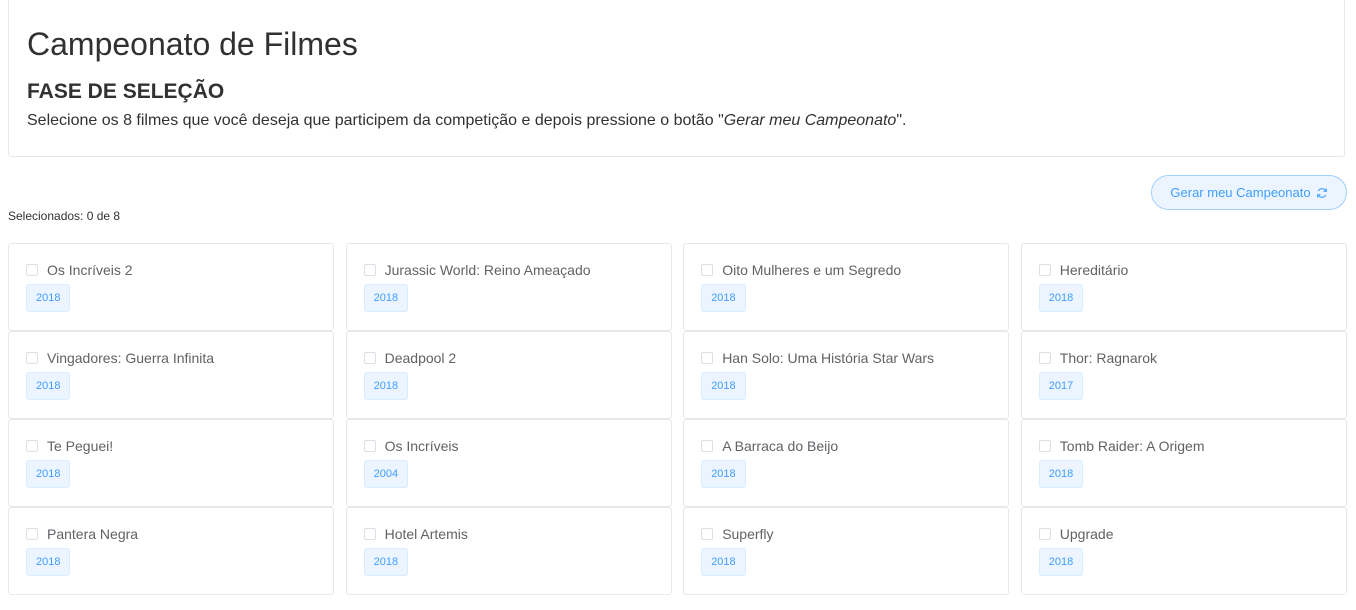 This screenshot has width=1356, height=610. Describe the element at coordinates (846, 551) in the screenshot. I see `film-card: Superfly 2018` at that location.